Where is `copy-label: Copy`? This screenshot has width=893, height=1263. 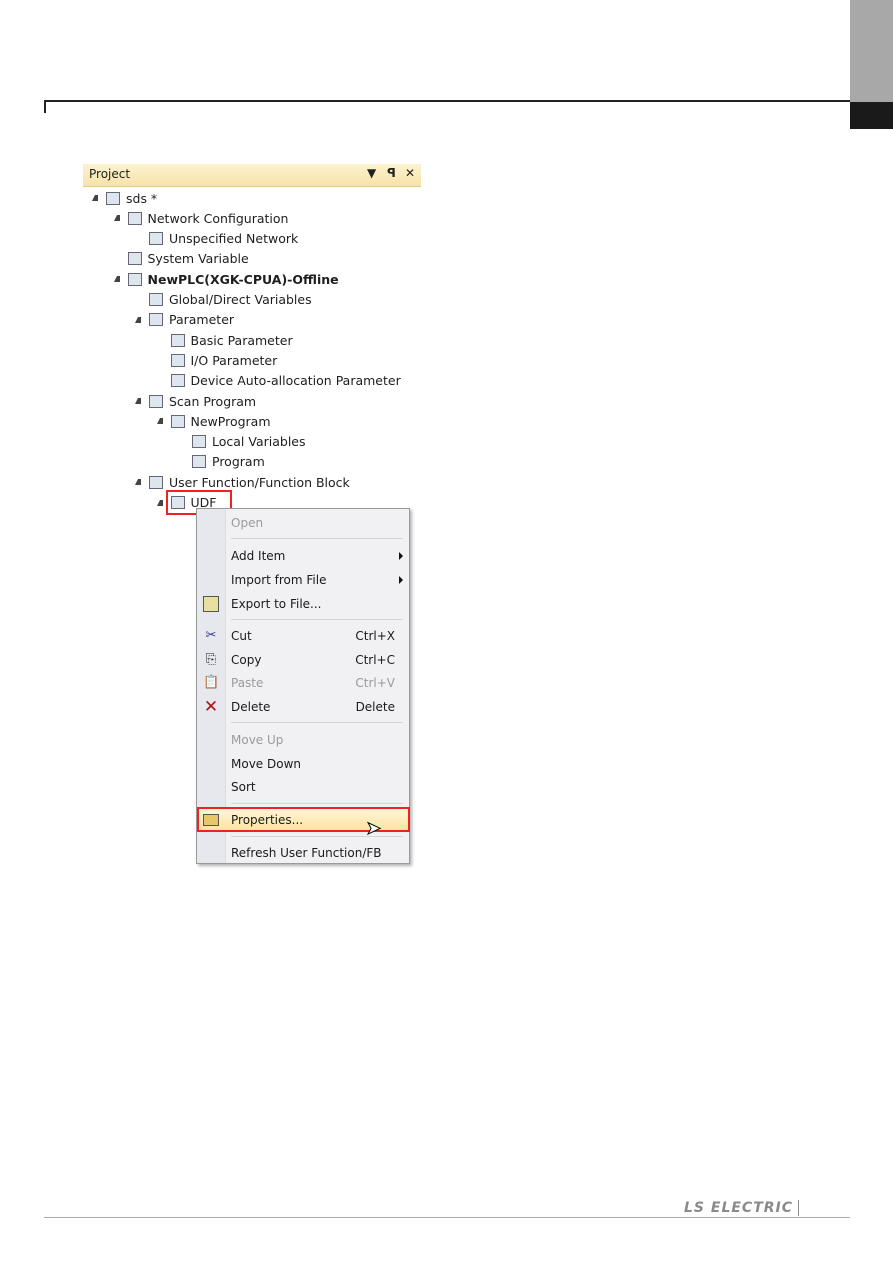 copy-label: Copy is located at coordinates (246, 660).